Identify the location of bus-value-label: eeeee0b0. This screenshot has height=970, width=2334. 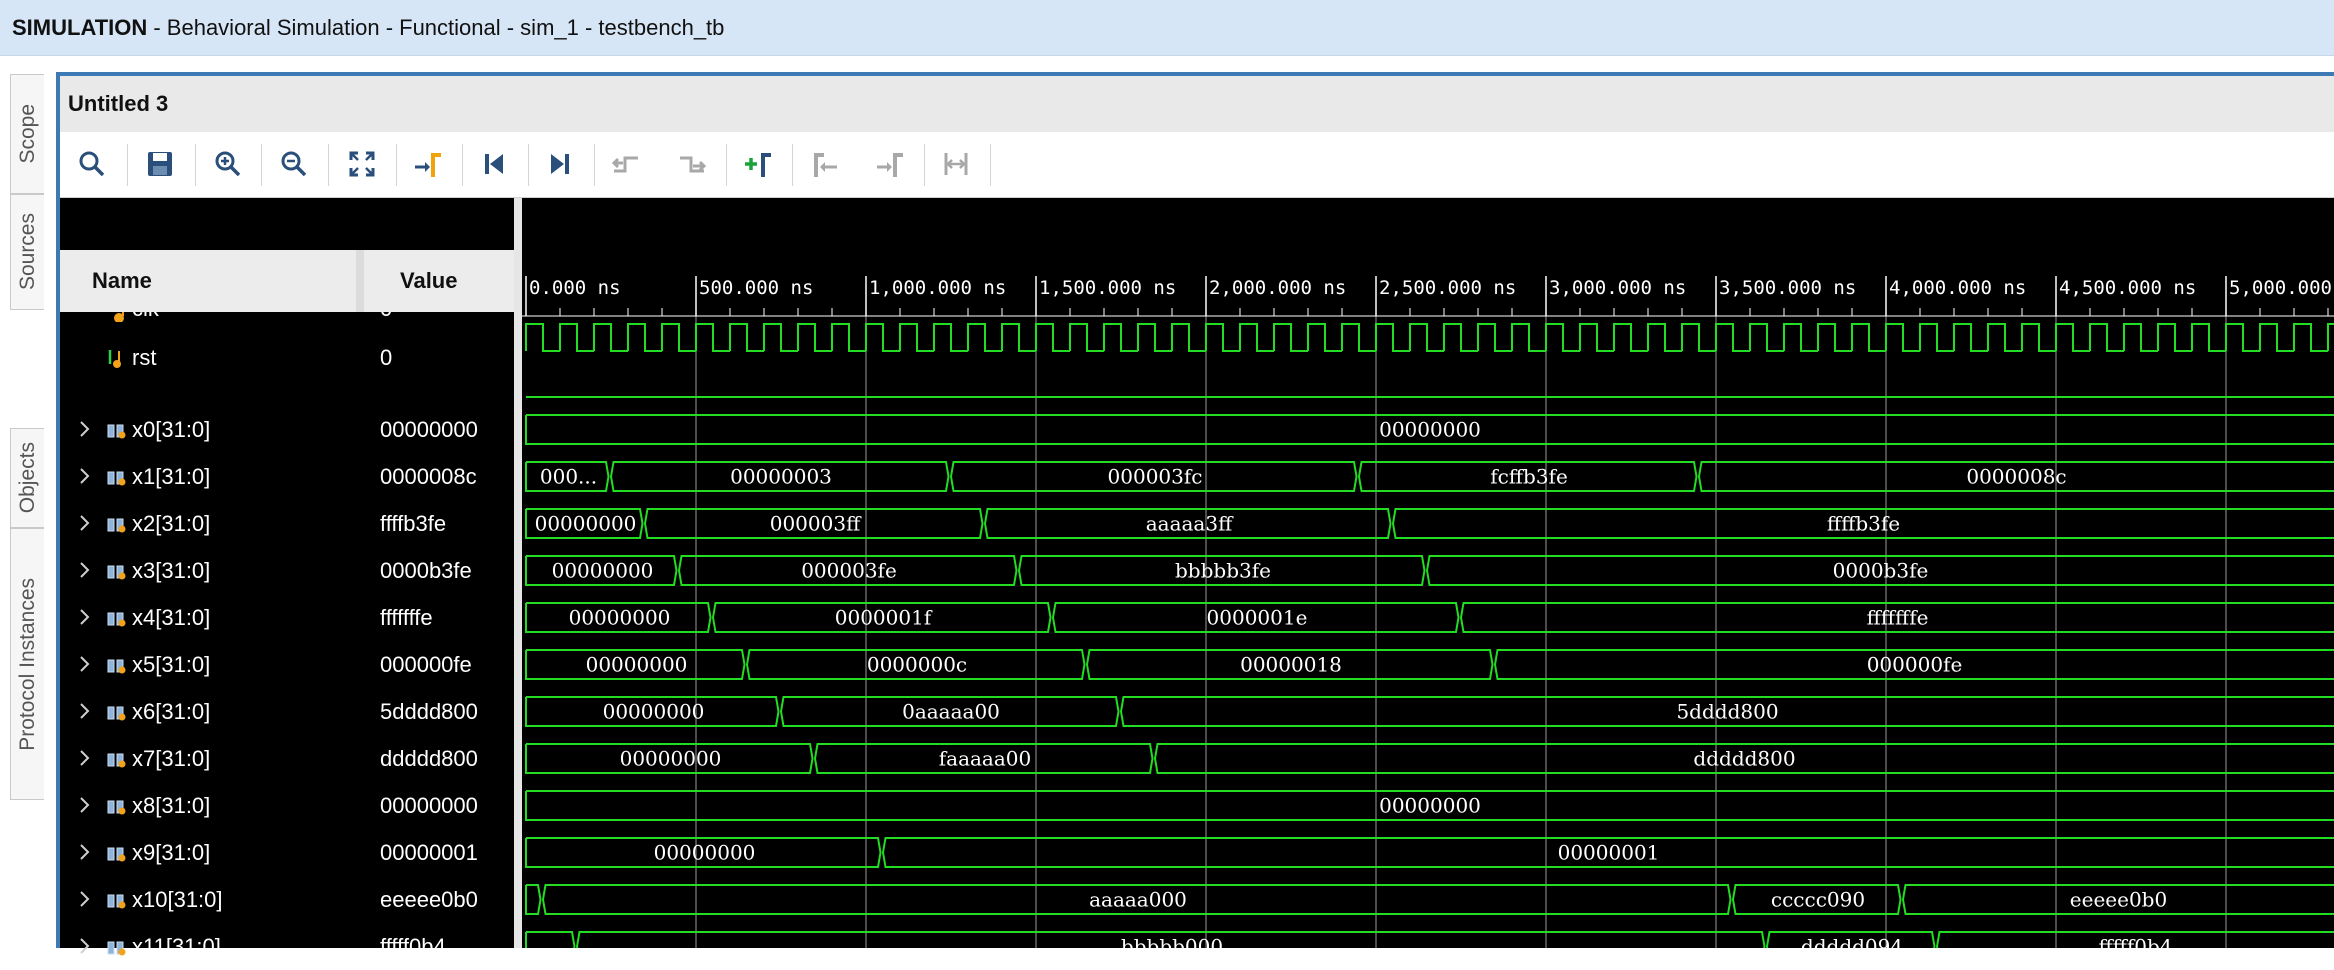
(2118, 900).